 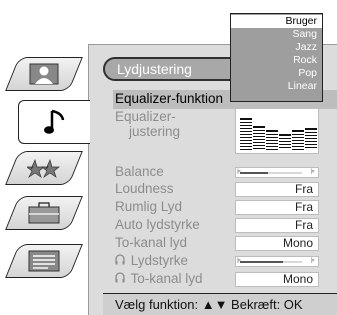 What do you see at coordinates (159, 260) in the screenshot?
I see `menu-item-label: Lydstyrke` at bounding box center [159, 260].